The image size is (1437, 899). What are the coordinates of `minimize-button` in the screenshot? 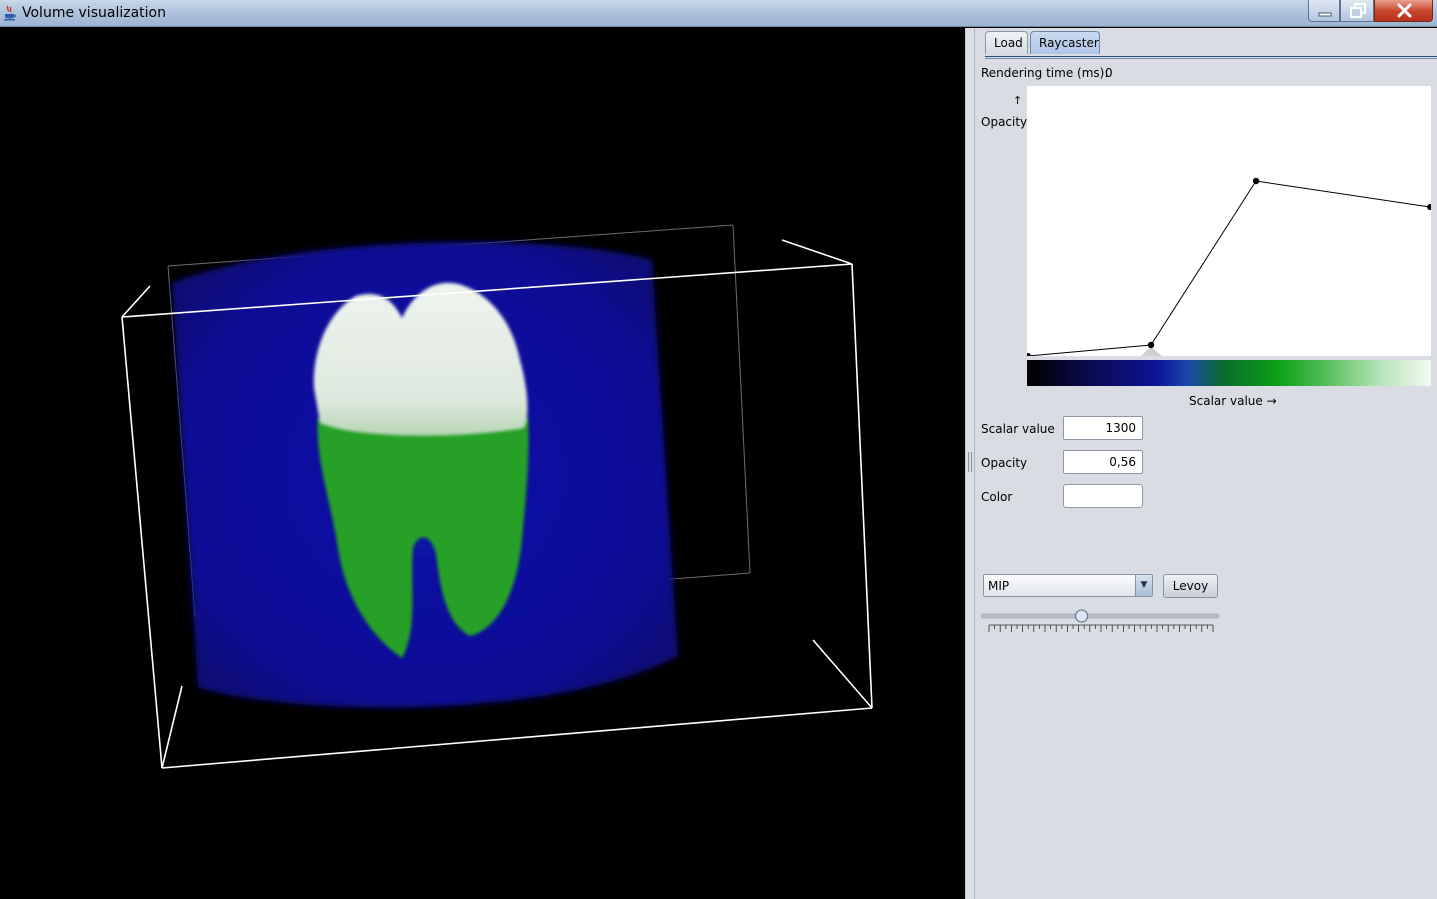 It's located at (1324, 11).